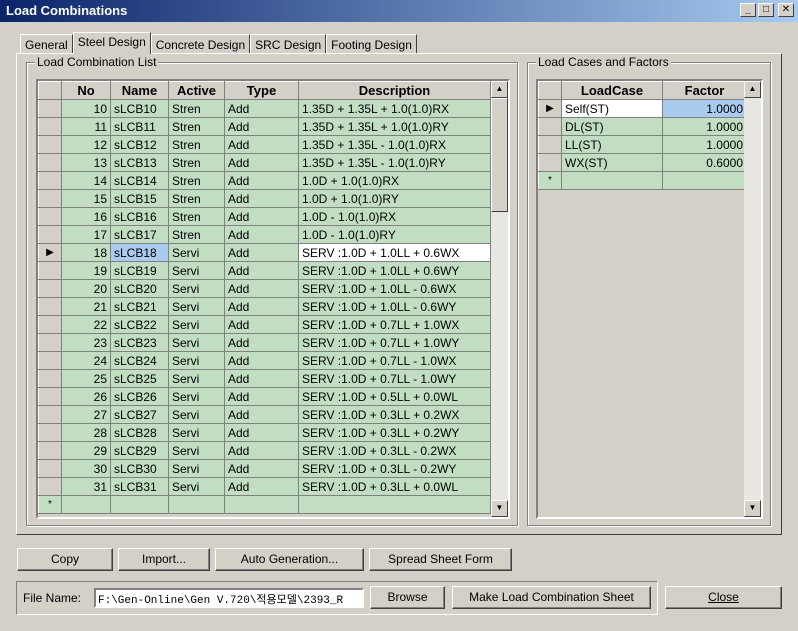 This screenshot has width=798, height=631. Describe the element at coordinates (394, 198) in the screenshot. I see `cell-description: 1.0D + 1.0(1.0)RY` at that location.